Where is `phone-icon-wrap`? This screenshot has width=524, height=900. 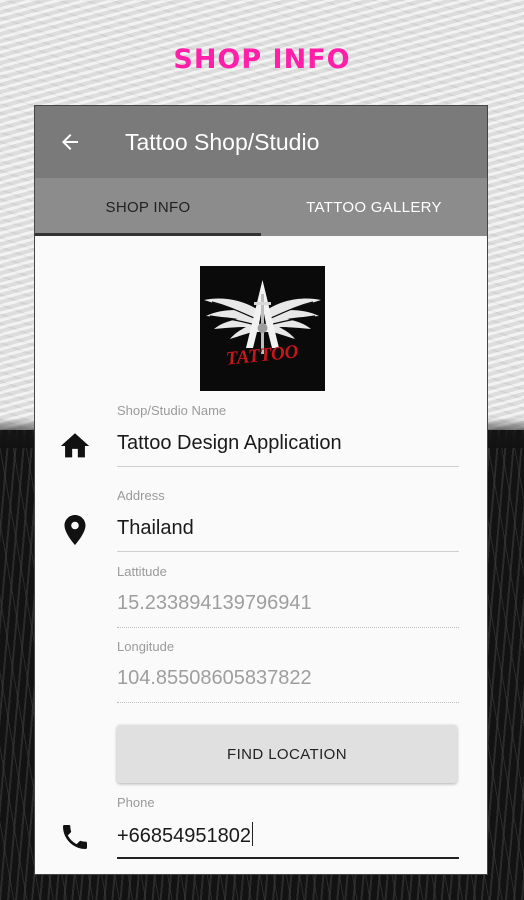 phone-icon-wrap is located at coordinates (75, 837).